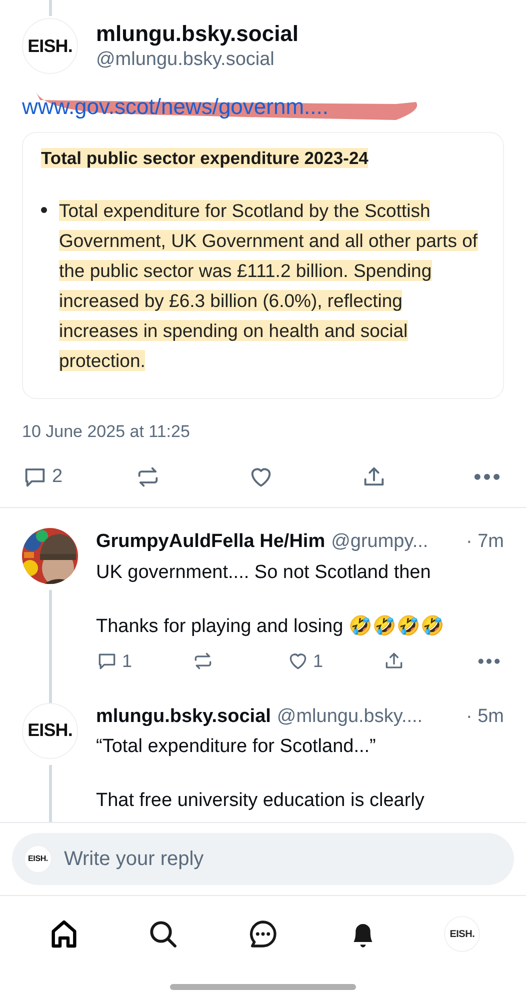 The image size is (526, 1000). I want to click on placeholder: Write your reply, so click(134, 859).